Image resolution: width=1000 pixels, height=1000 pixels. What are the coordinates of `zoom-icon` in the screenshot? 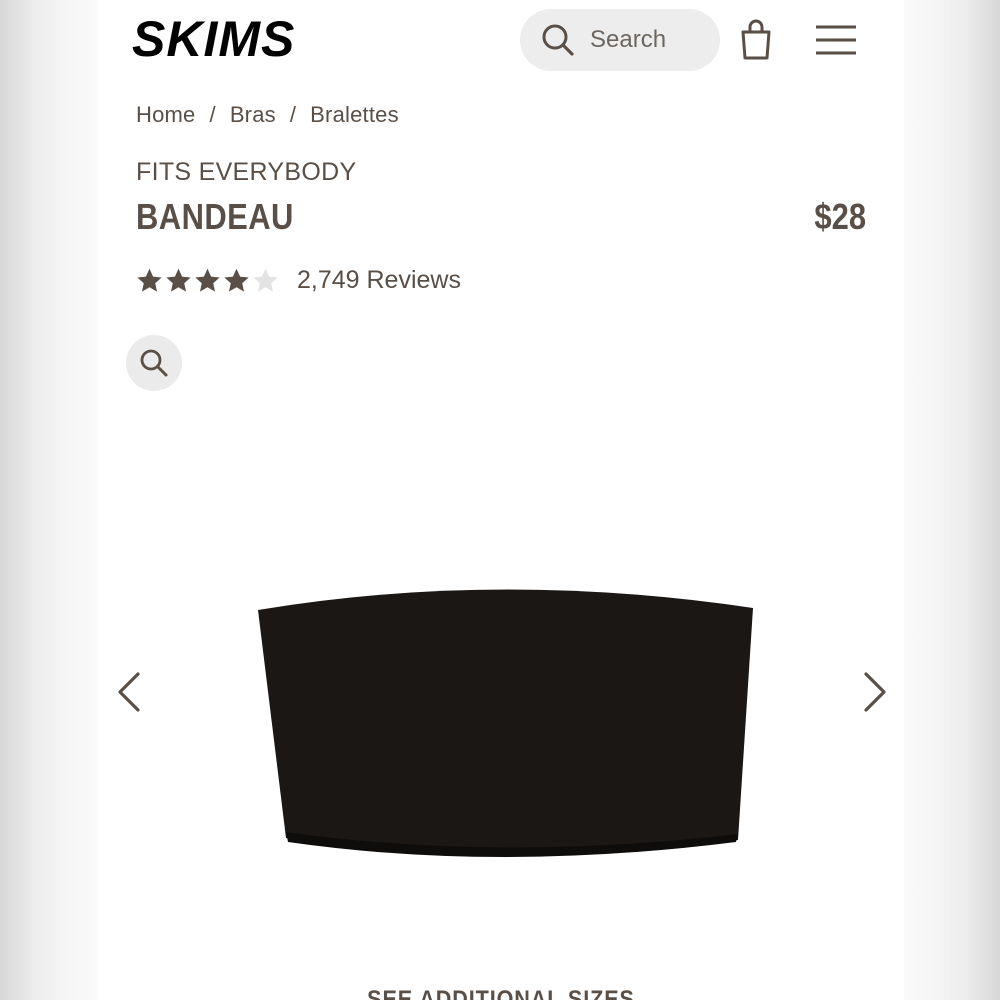 It's located at (154, 363).